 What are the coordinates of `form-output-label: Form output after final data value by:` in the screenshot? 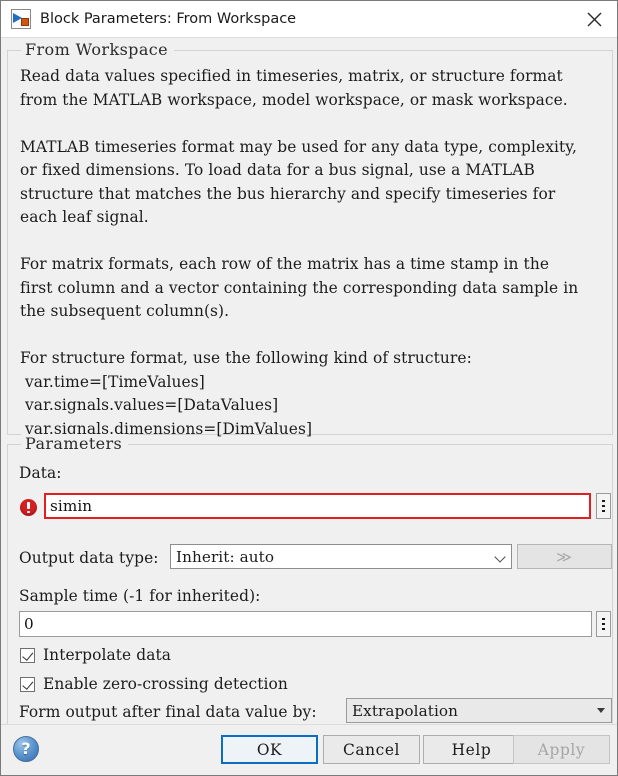 It's located at (168, 712).